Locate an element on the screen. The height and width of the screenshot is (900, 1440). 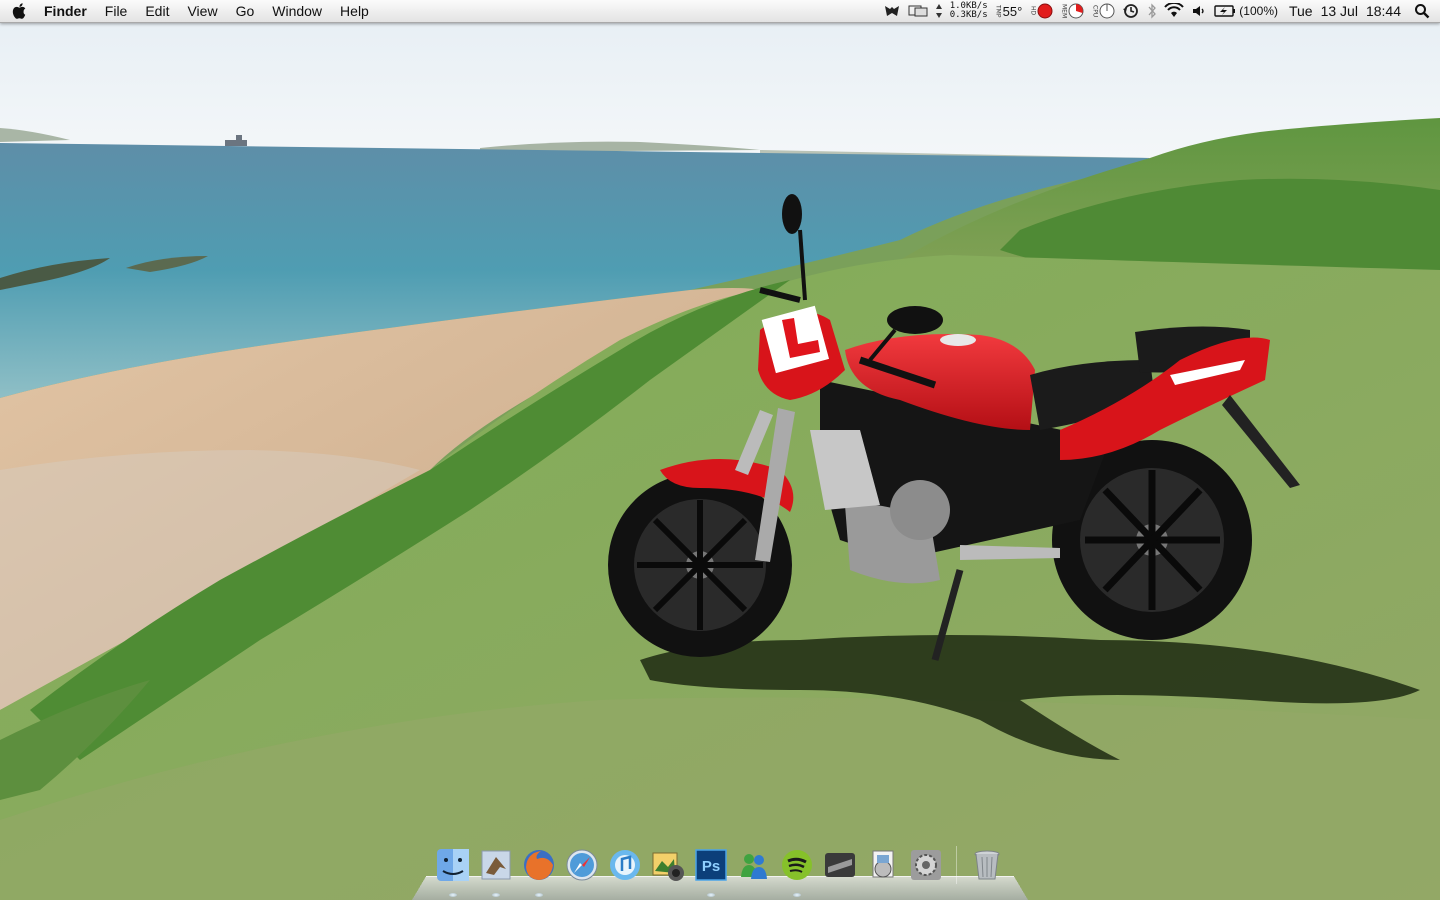
battery-percent: (100%) is located at coordinates (1258, 11).